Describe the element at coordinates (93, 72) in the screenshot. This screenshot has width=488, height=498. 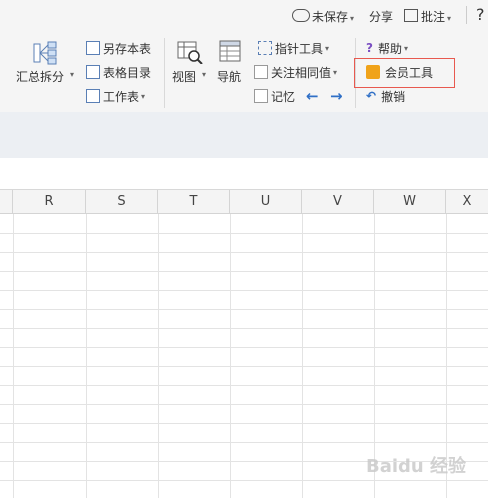
I see `table-directory-icon` at that location.